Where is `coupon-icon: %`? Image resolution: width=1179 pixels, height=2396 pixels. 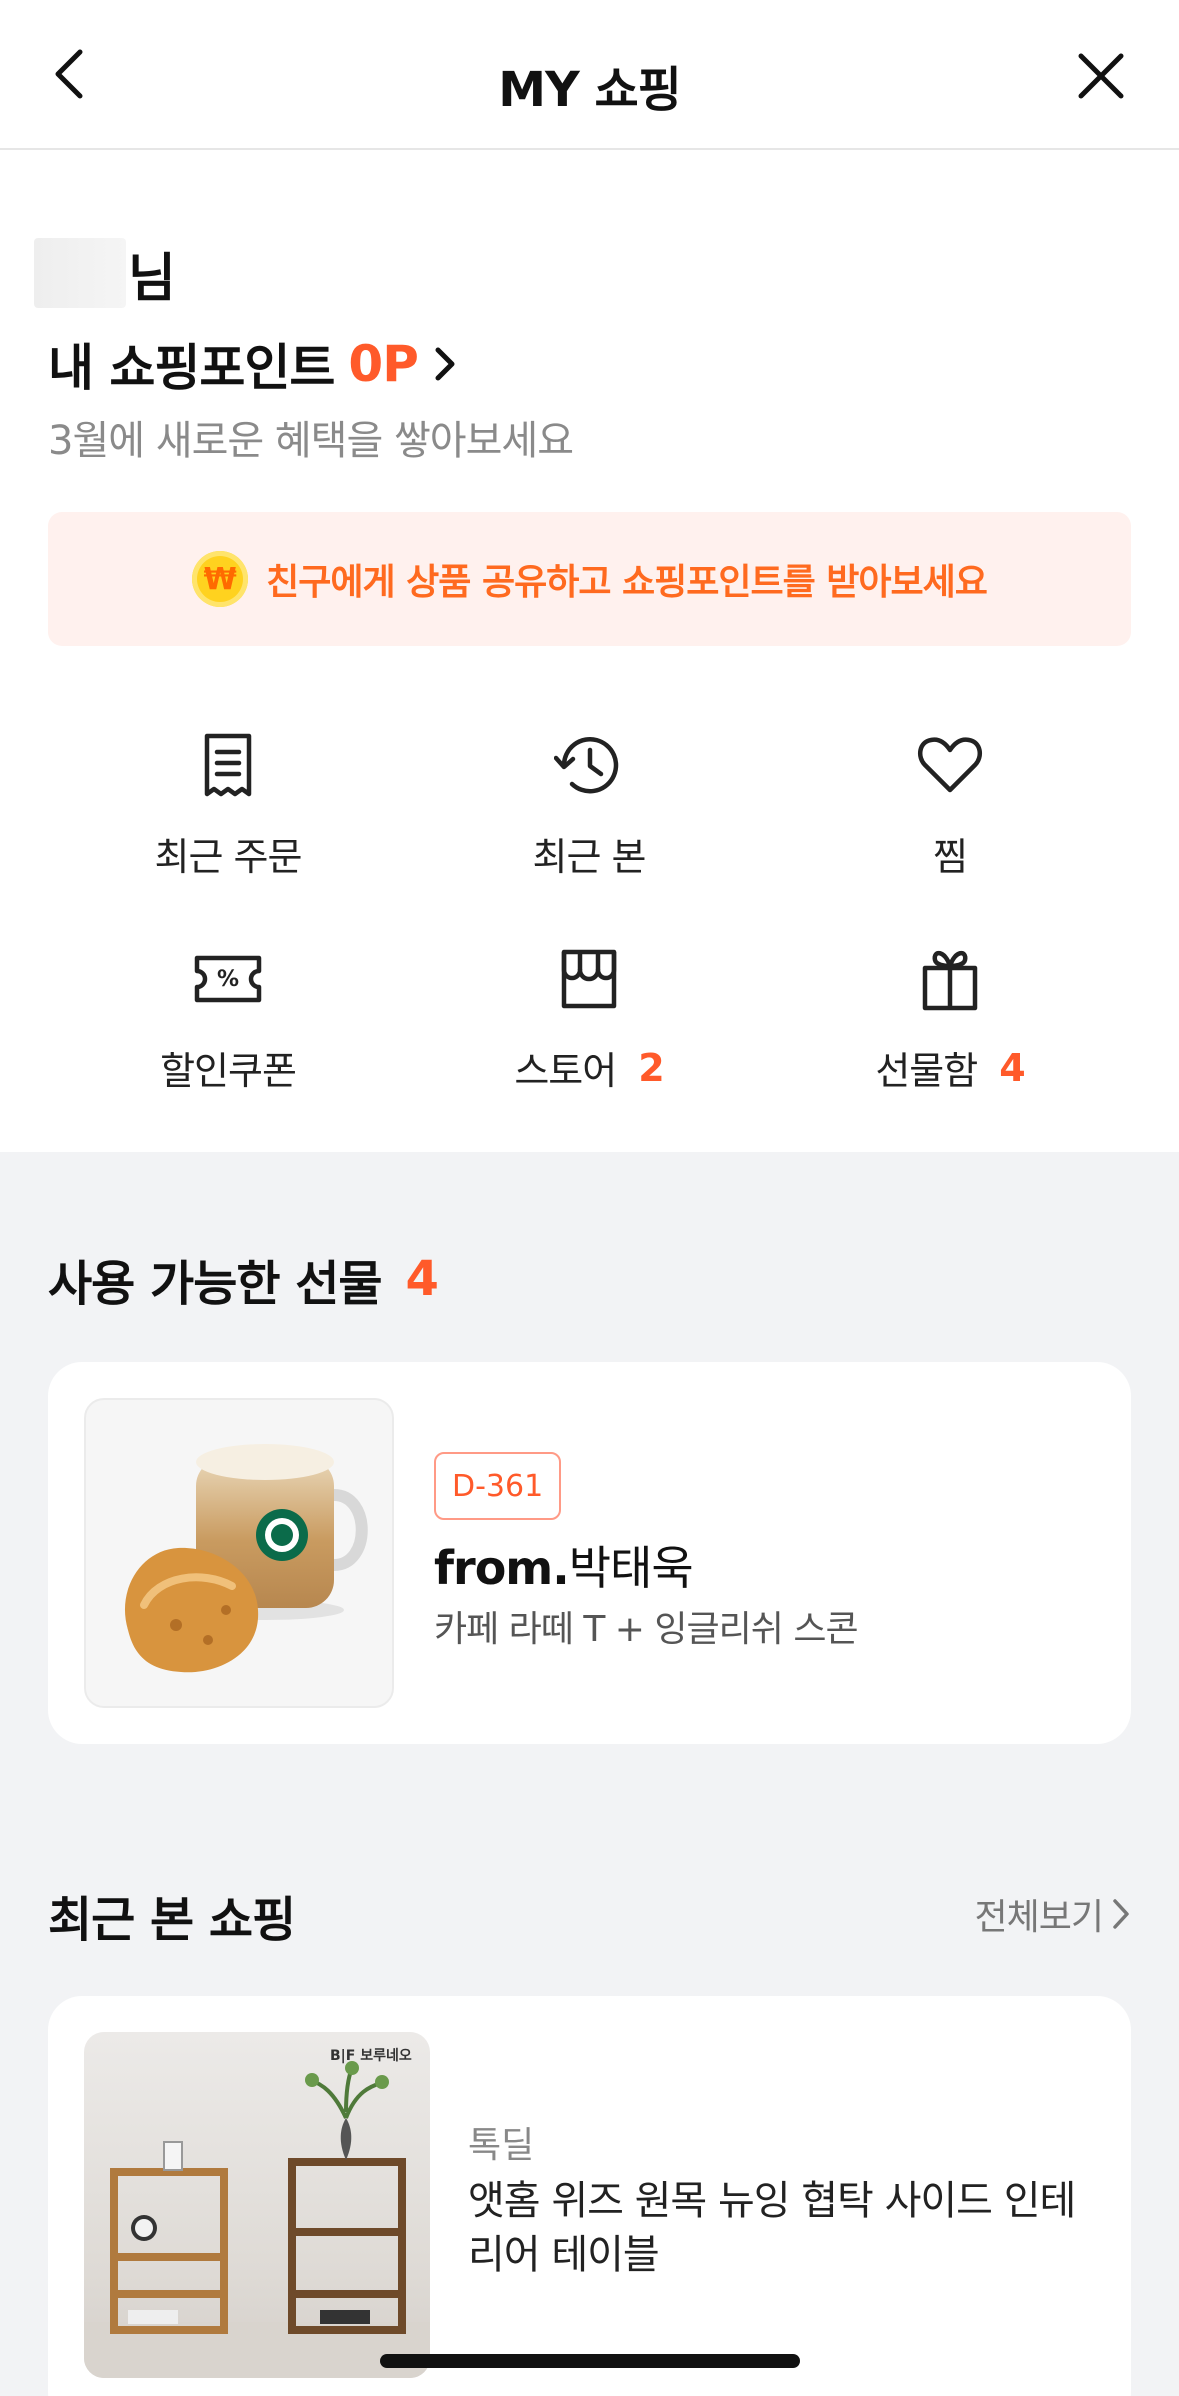 coupon-icon: % is located at coordinates (228, 979).